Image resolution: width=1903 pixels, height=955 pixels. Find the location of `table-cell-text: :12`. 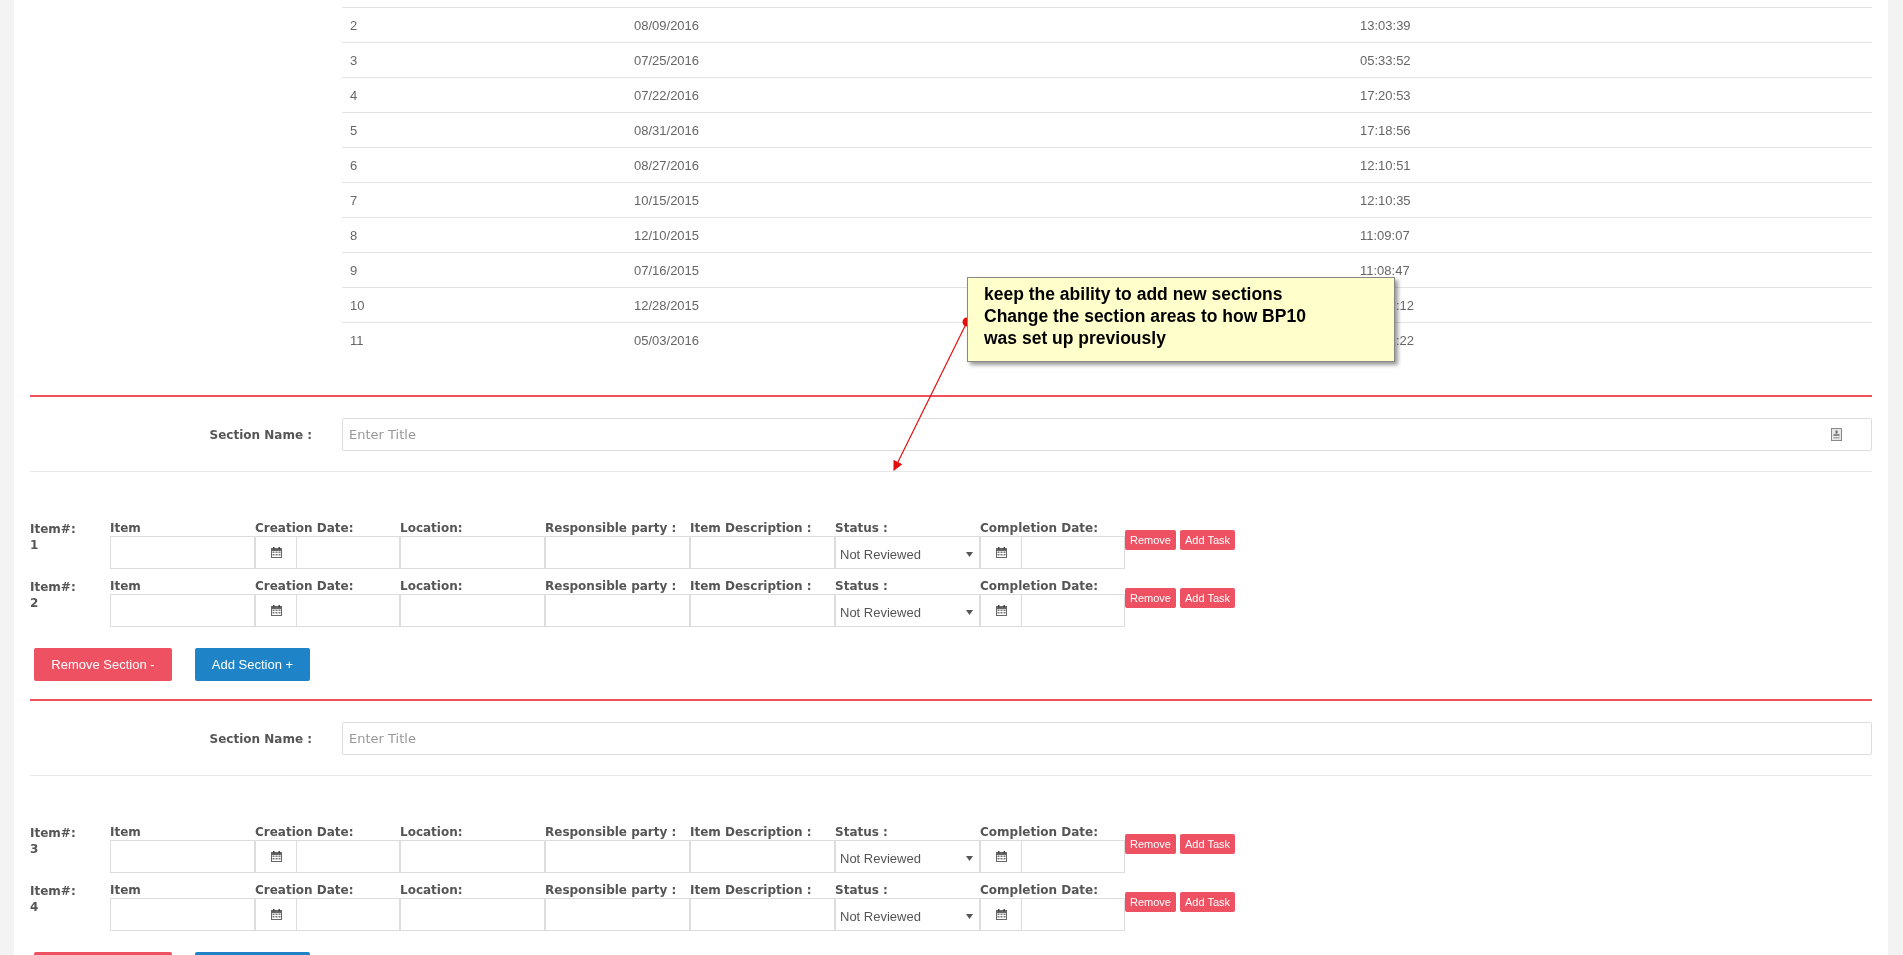

table-cell-text: :12 is located at coordinates (1405, 305).